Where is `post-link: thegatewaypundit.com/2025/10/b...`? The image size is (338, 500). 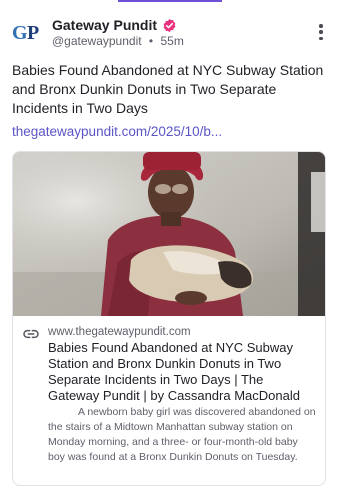
post-link: thegatewaypundit.com/2025/10/b... is located at coordinates (117, 131).